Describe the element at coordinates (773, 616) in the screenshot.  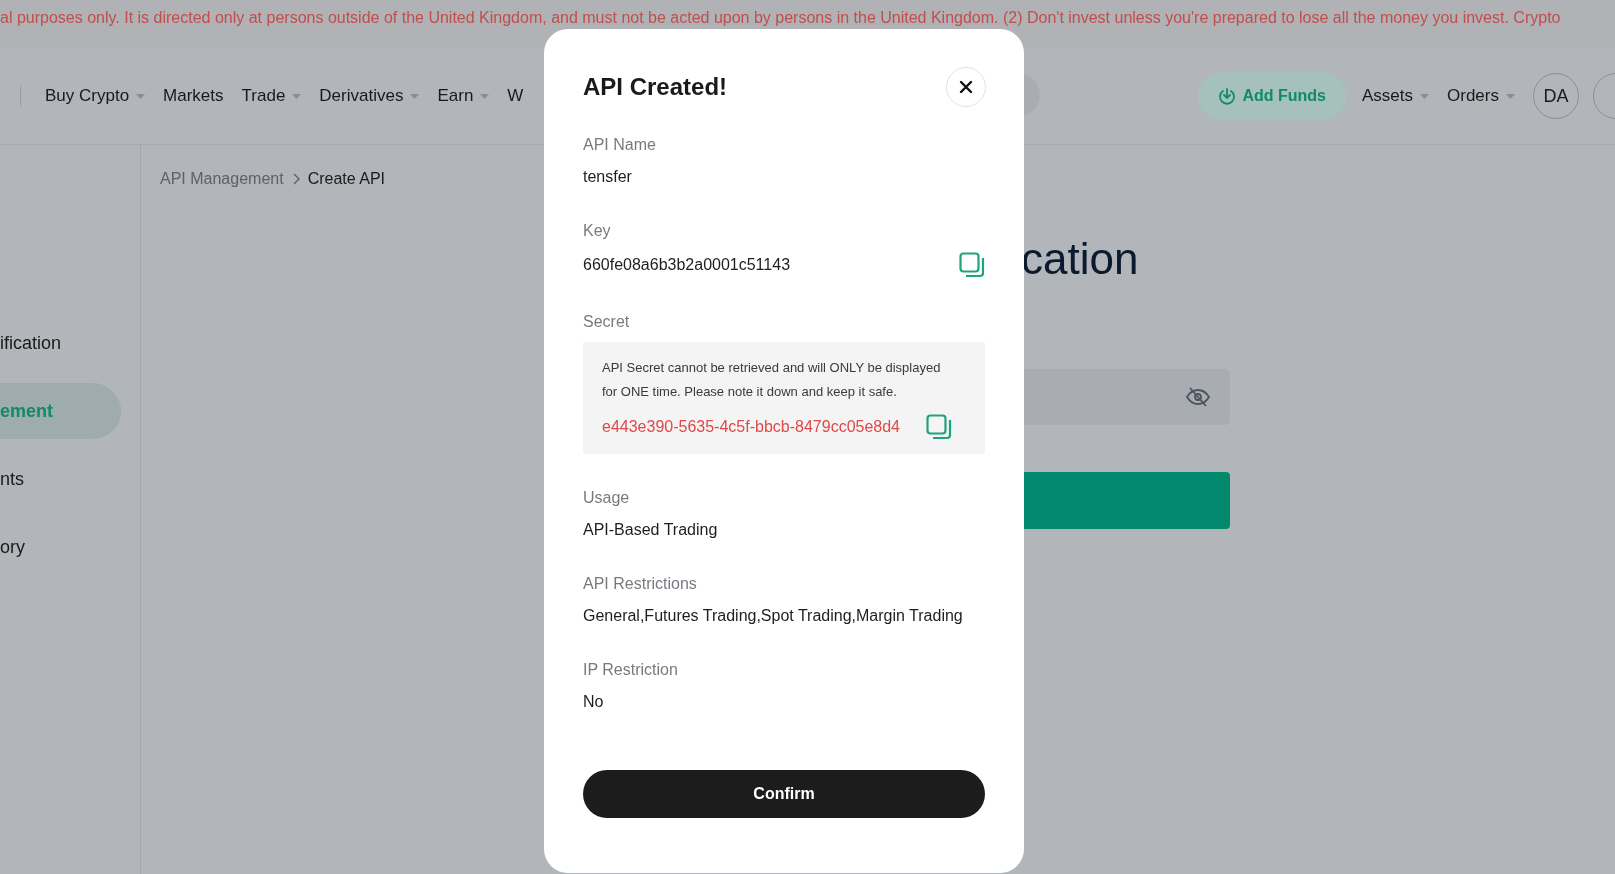
I see `field-value: General,Futures Trading,Spot Trading,Margin Trading` at that location.